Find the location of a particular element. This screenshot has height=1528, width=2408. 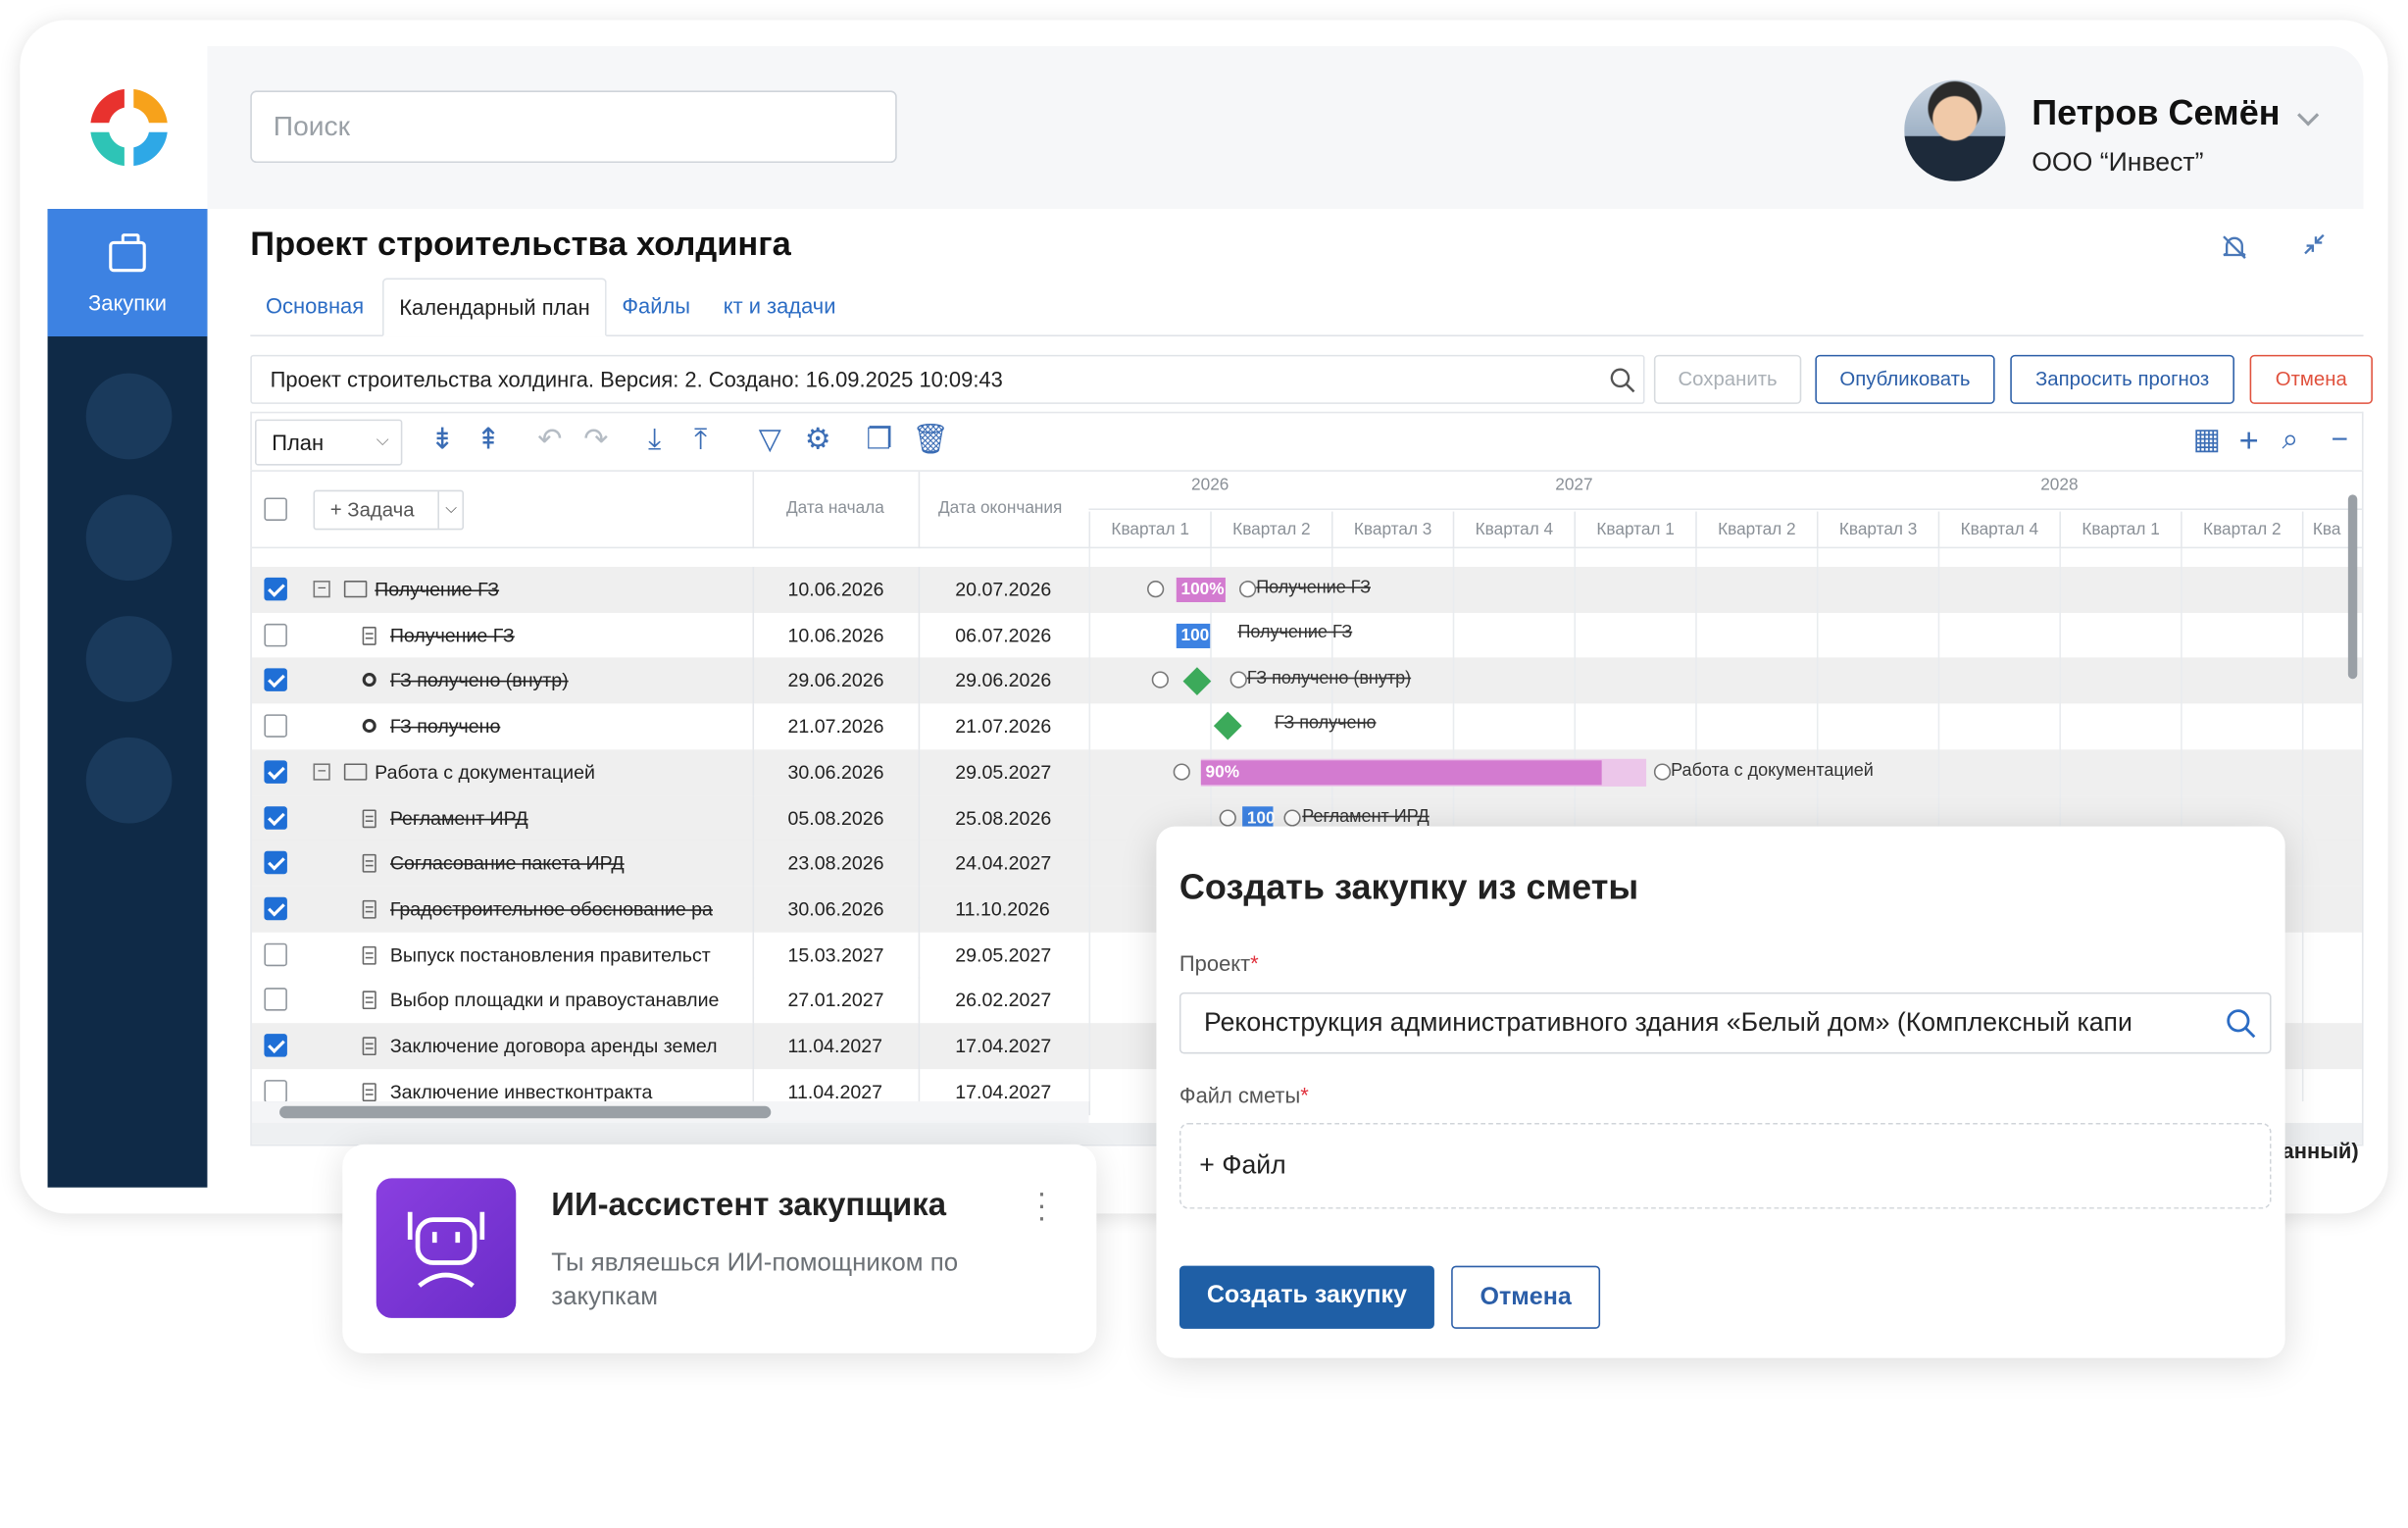

truncated-text: анный) is located at coordinates (2320, 1150).